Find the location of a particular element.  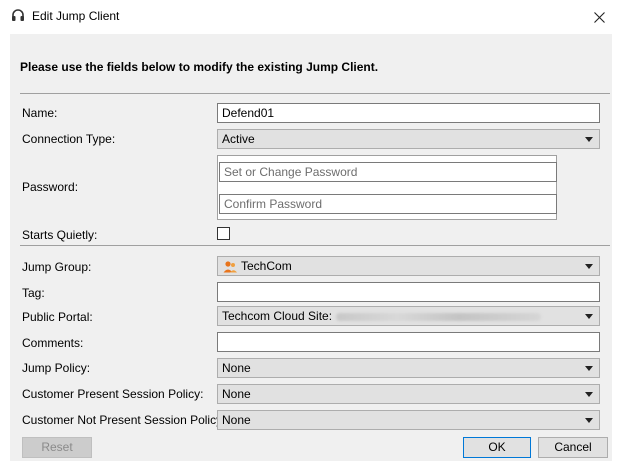

close-button is located at coordinates (599, 17).